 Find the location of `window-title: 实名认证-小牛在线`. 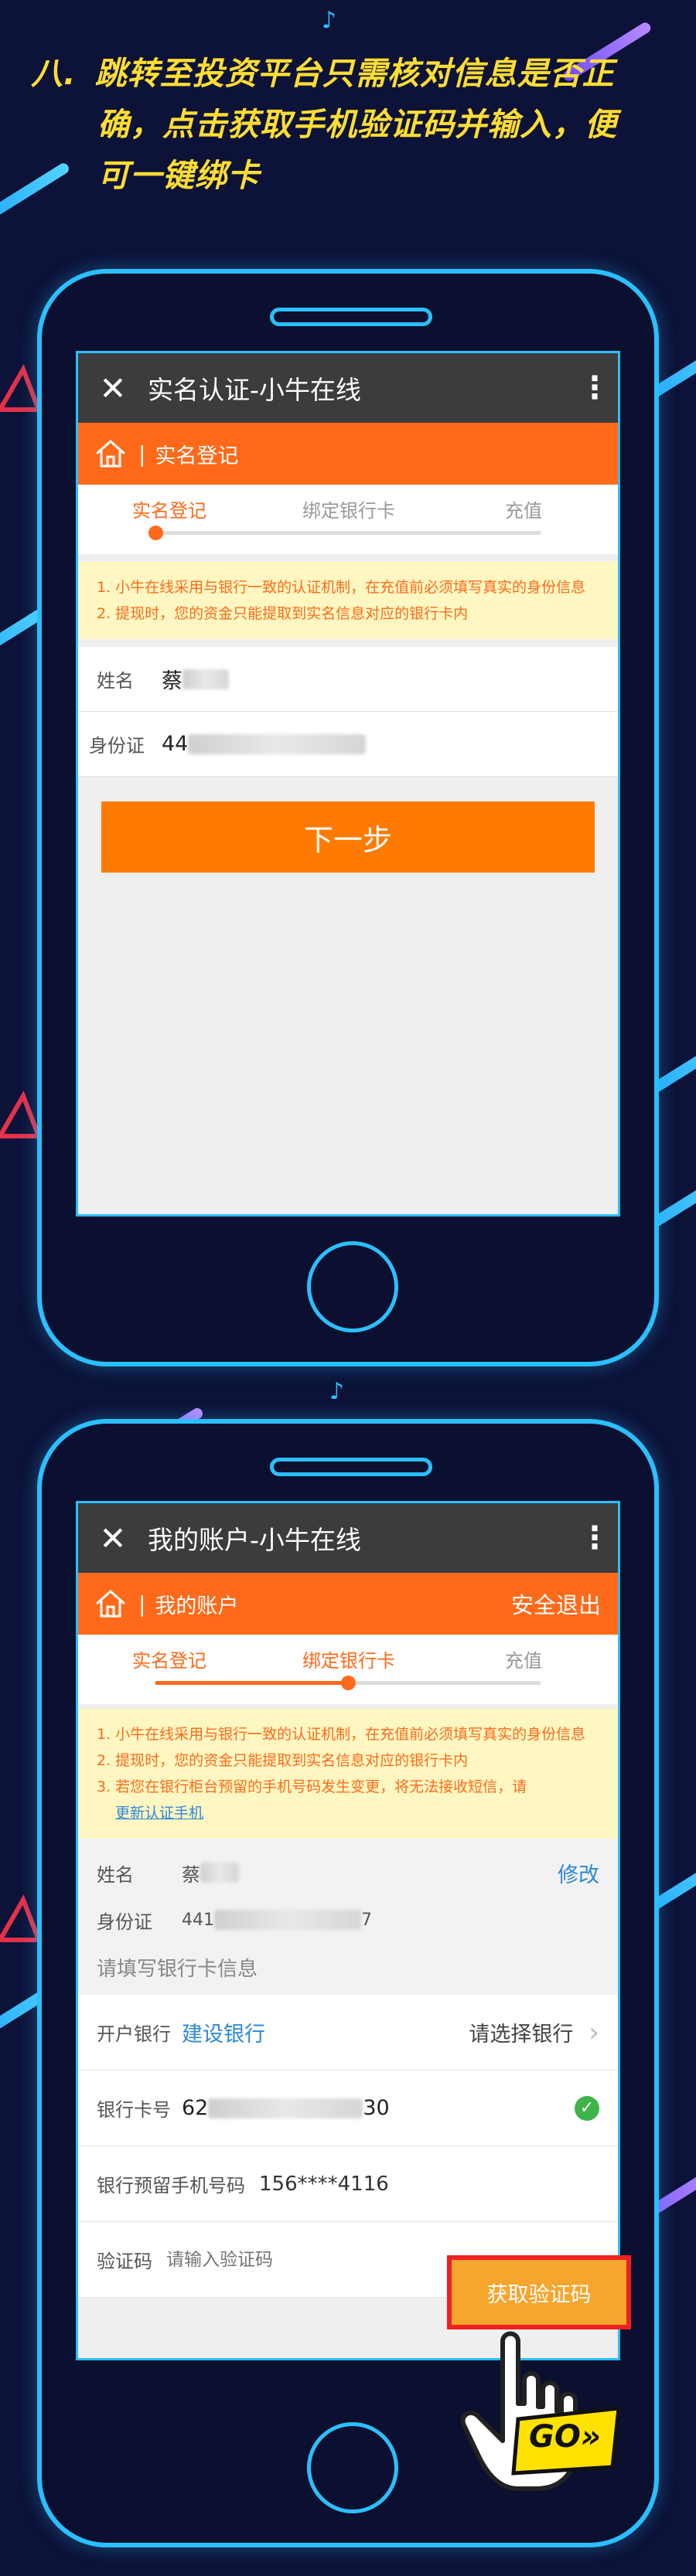

window-title: 实名认证-小牛在线 is located at coordinates (254, 390).